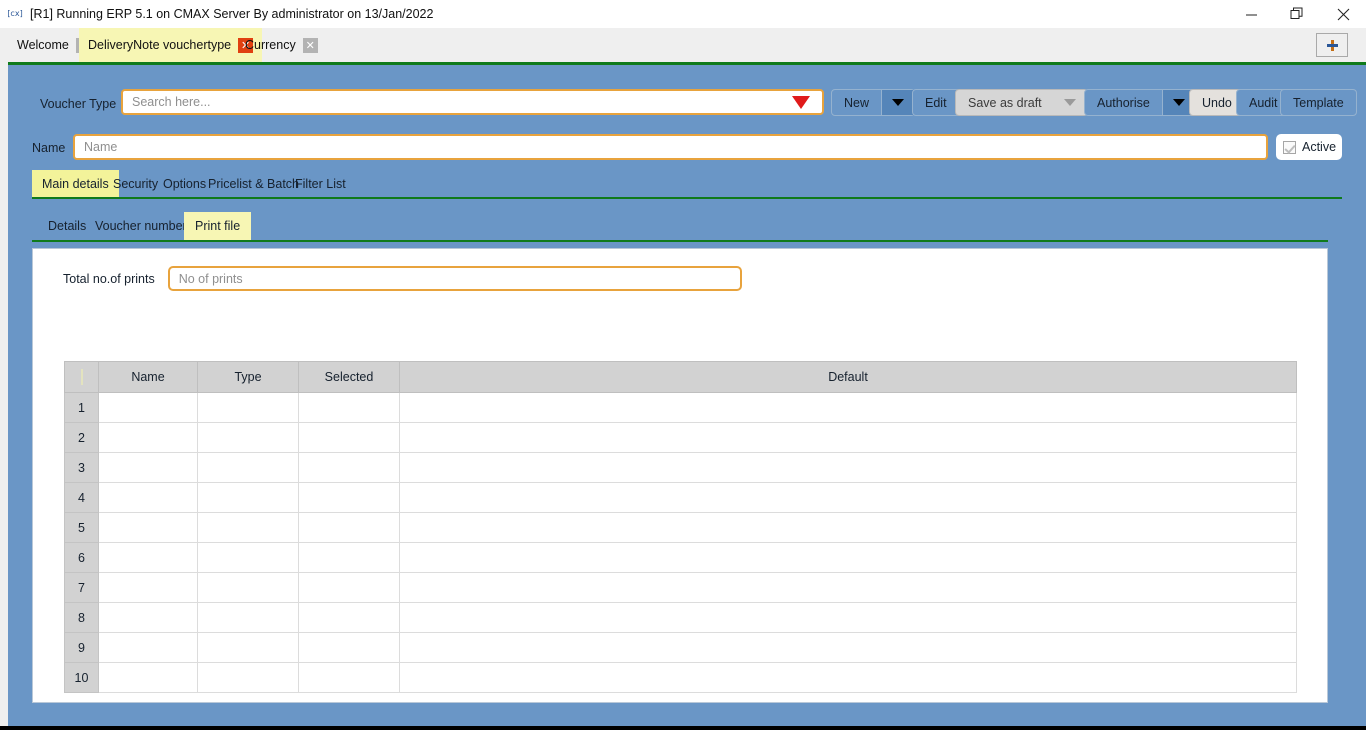 This screenshot has height=730, width=1366. Describe the element at coordinates (81, 437) in the screenshot. I see `row-number-cell: 2` at that location.